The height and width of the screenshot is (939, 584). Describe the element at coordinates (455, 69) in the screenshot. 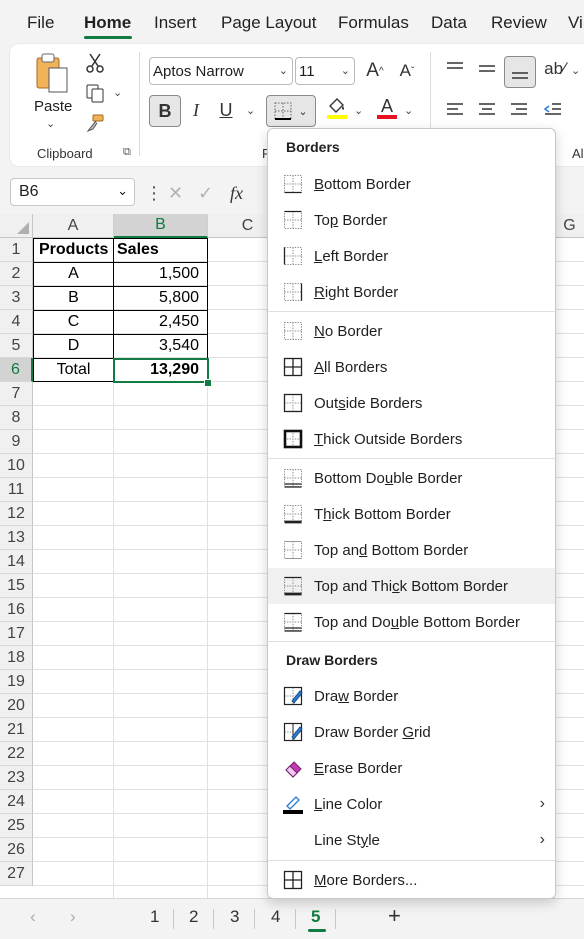

I see `align-top-icon` at that location.